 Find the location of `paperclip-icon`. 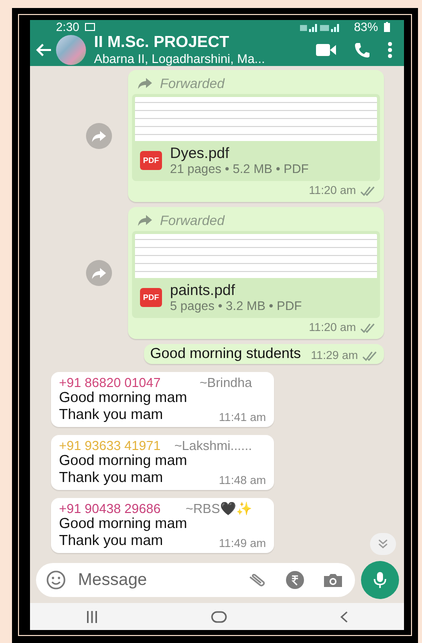

paperclip-icon is located at coordinates (257, 580).